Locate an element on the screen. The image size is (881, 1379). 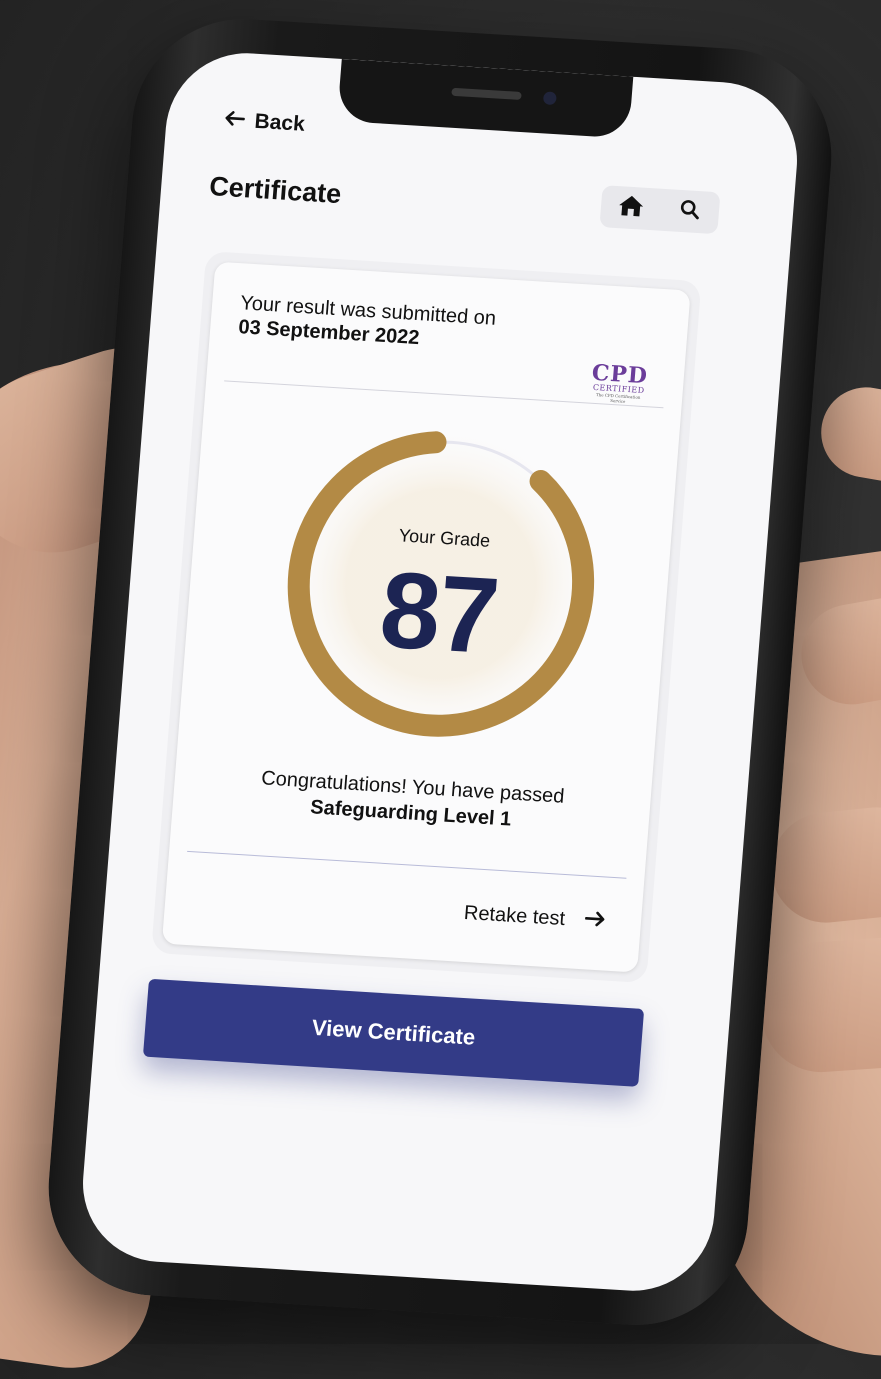
arrow-right-icon is located at coordinates (595, 921).